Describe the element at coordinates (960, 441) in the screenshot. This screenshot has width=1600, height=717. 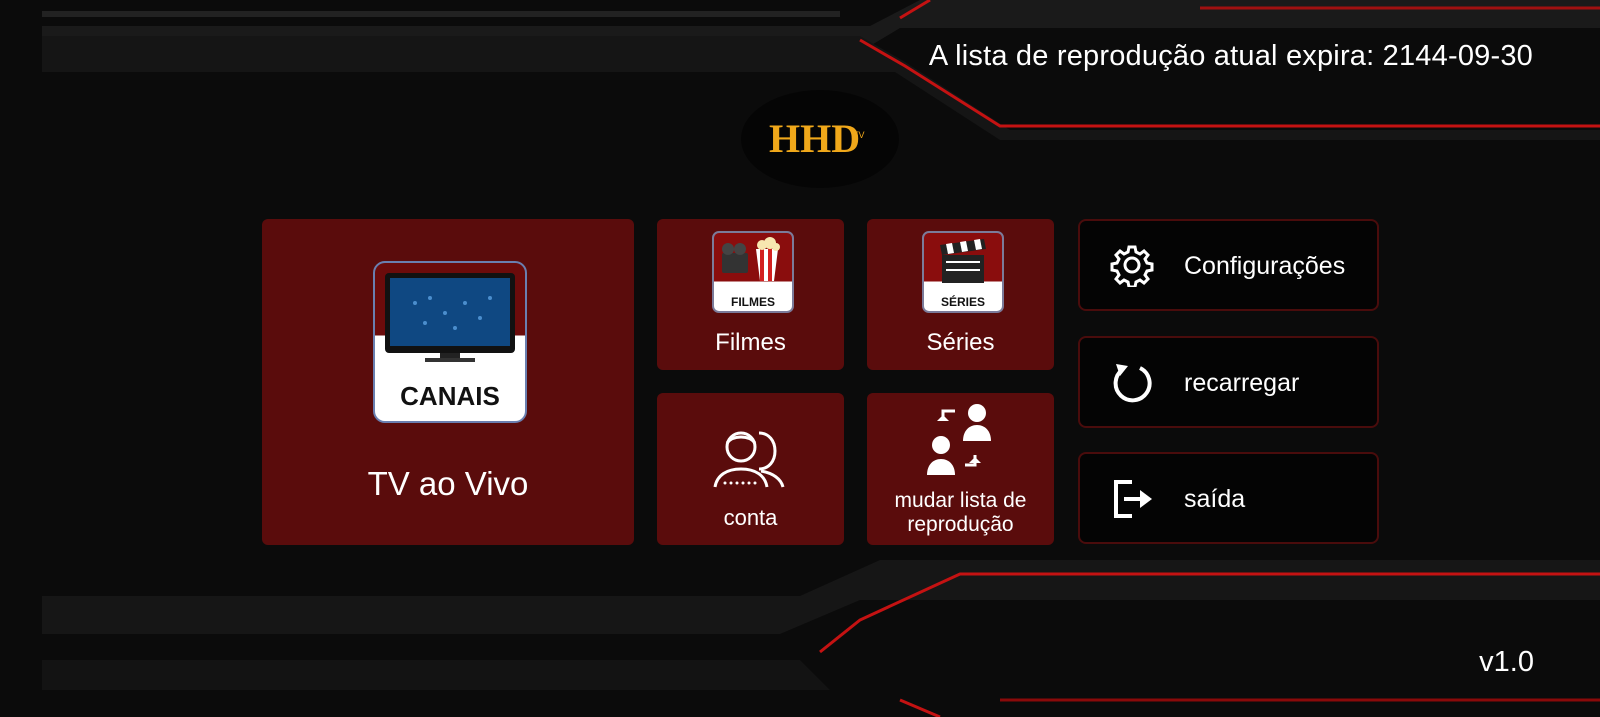
I see `switch-user-icon` at that location.